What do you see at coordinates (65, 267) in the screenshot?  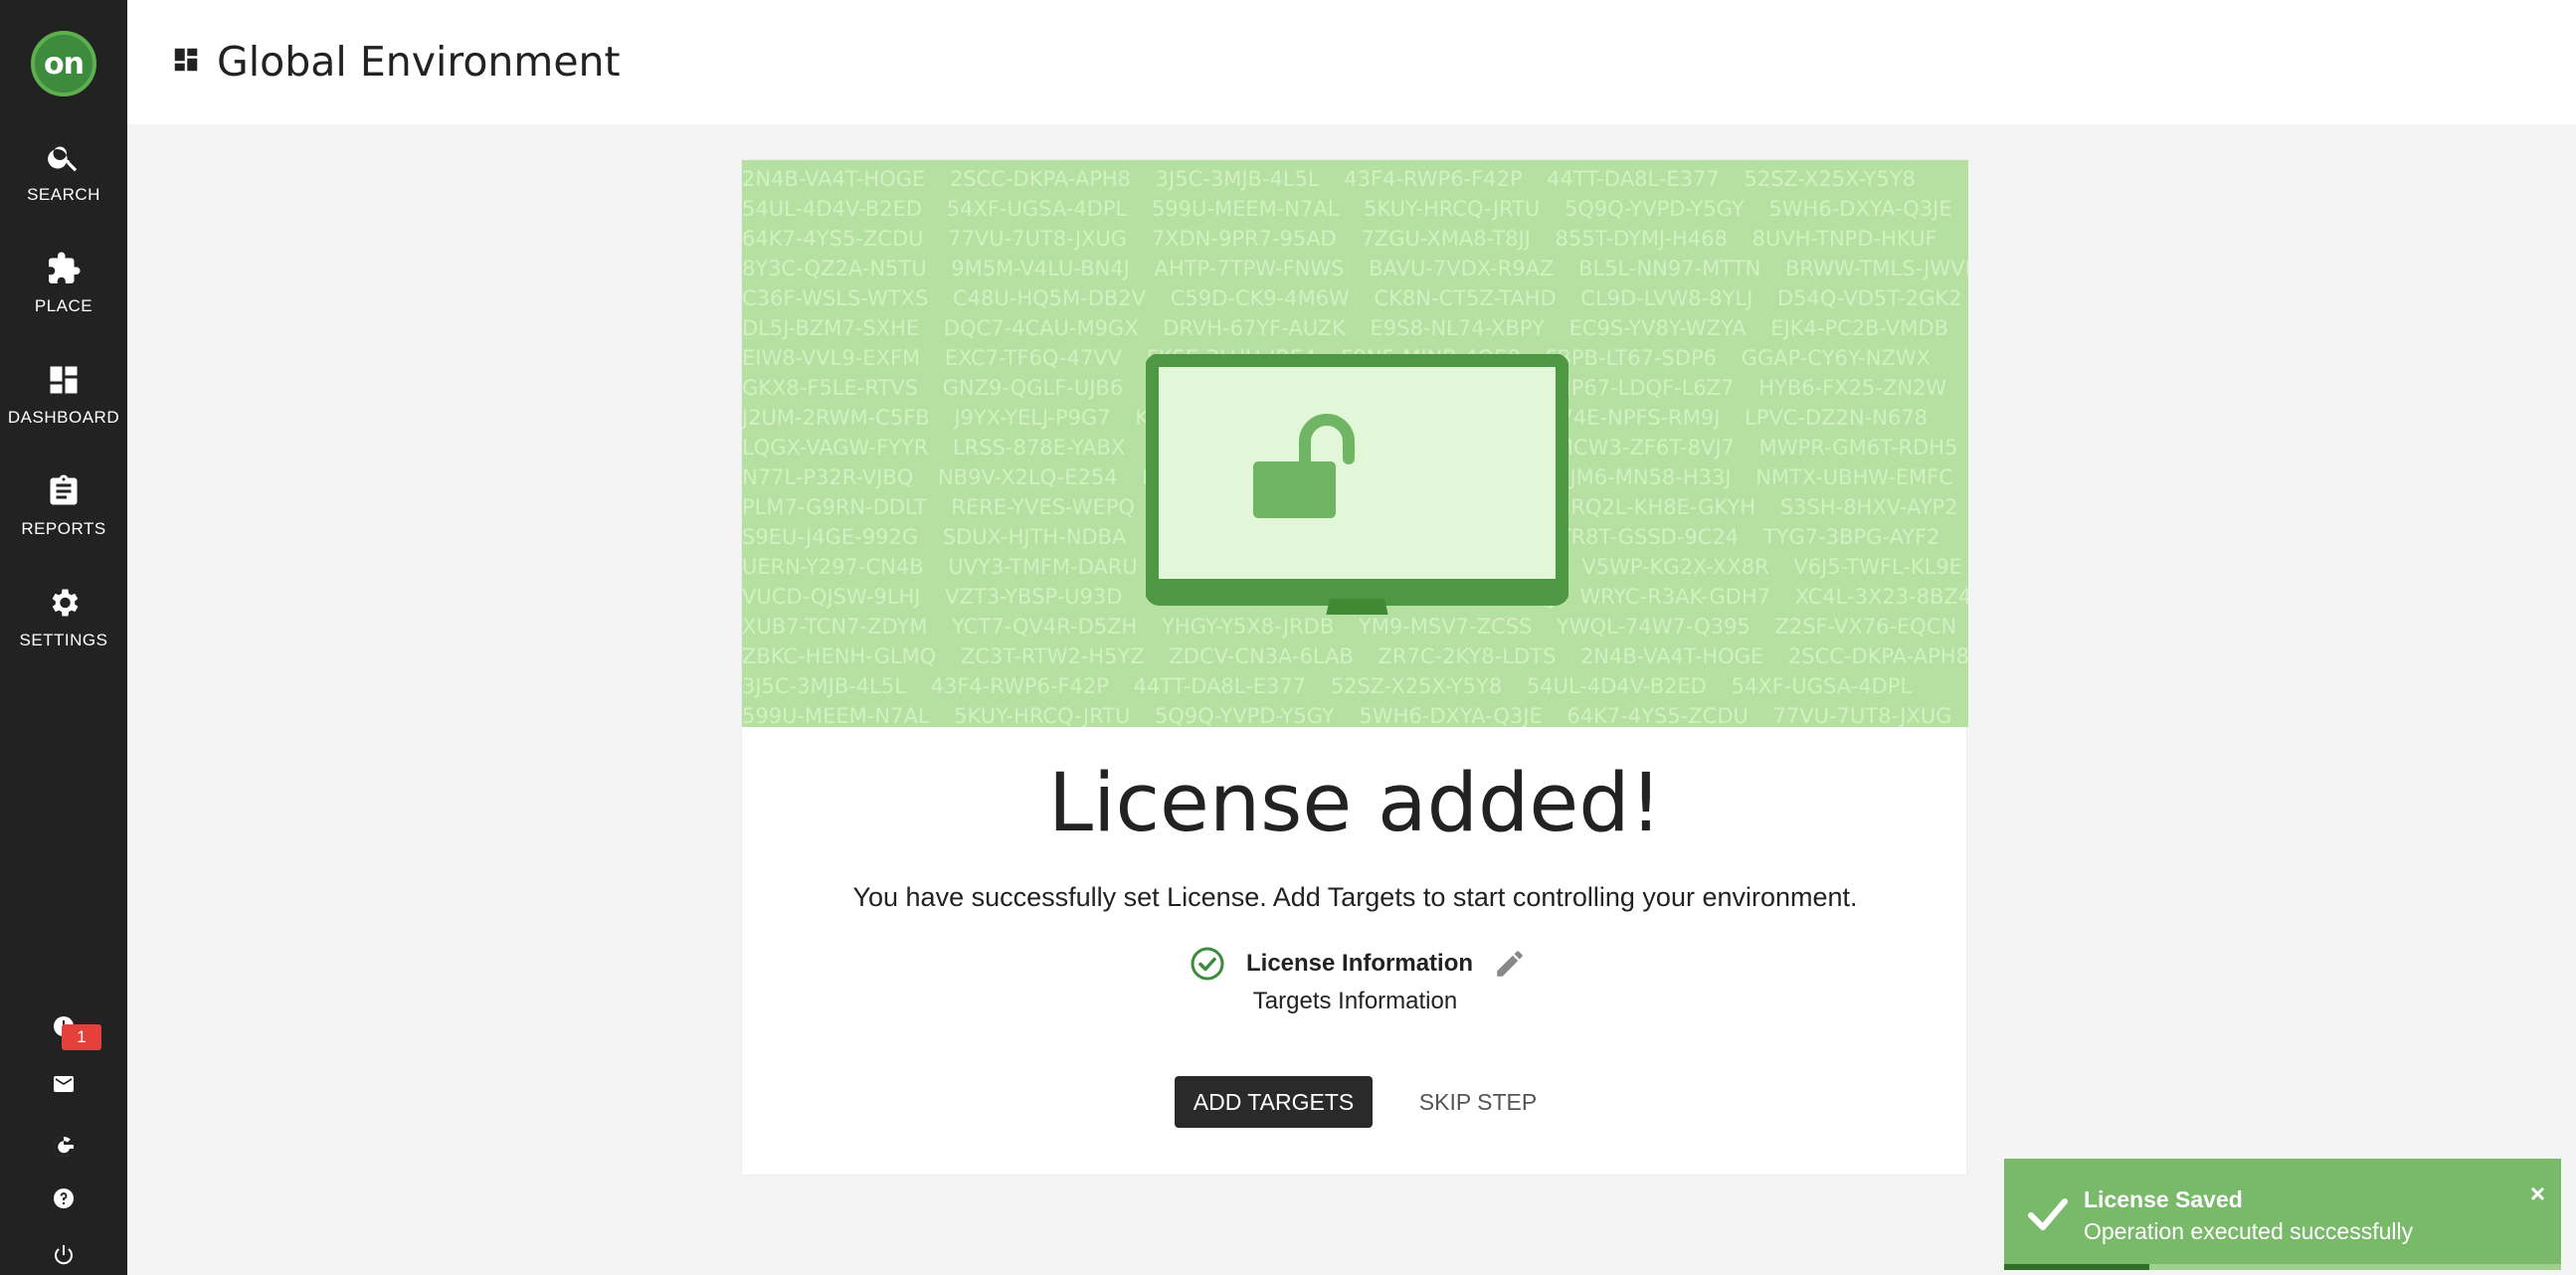 I see `puzzle-icon` at bounding box center [65, 267].